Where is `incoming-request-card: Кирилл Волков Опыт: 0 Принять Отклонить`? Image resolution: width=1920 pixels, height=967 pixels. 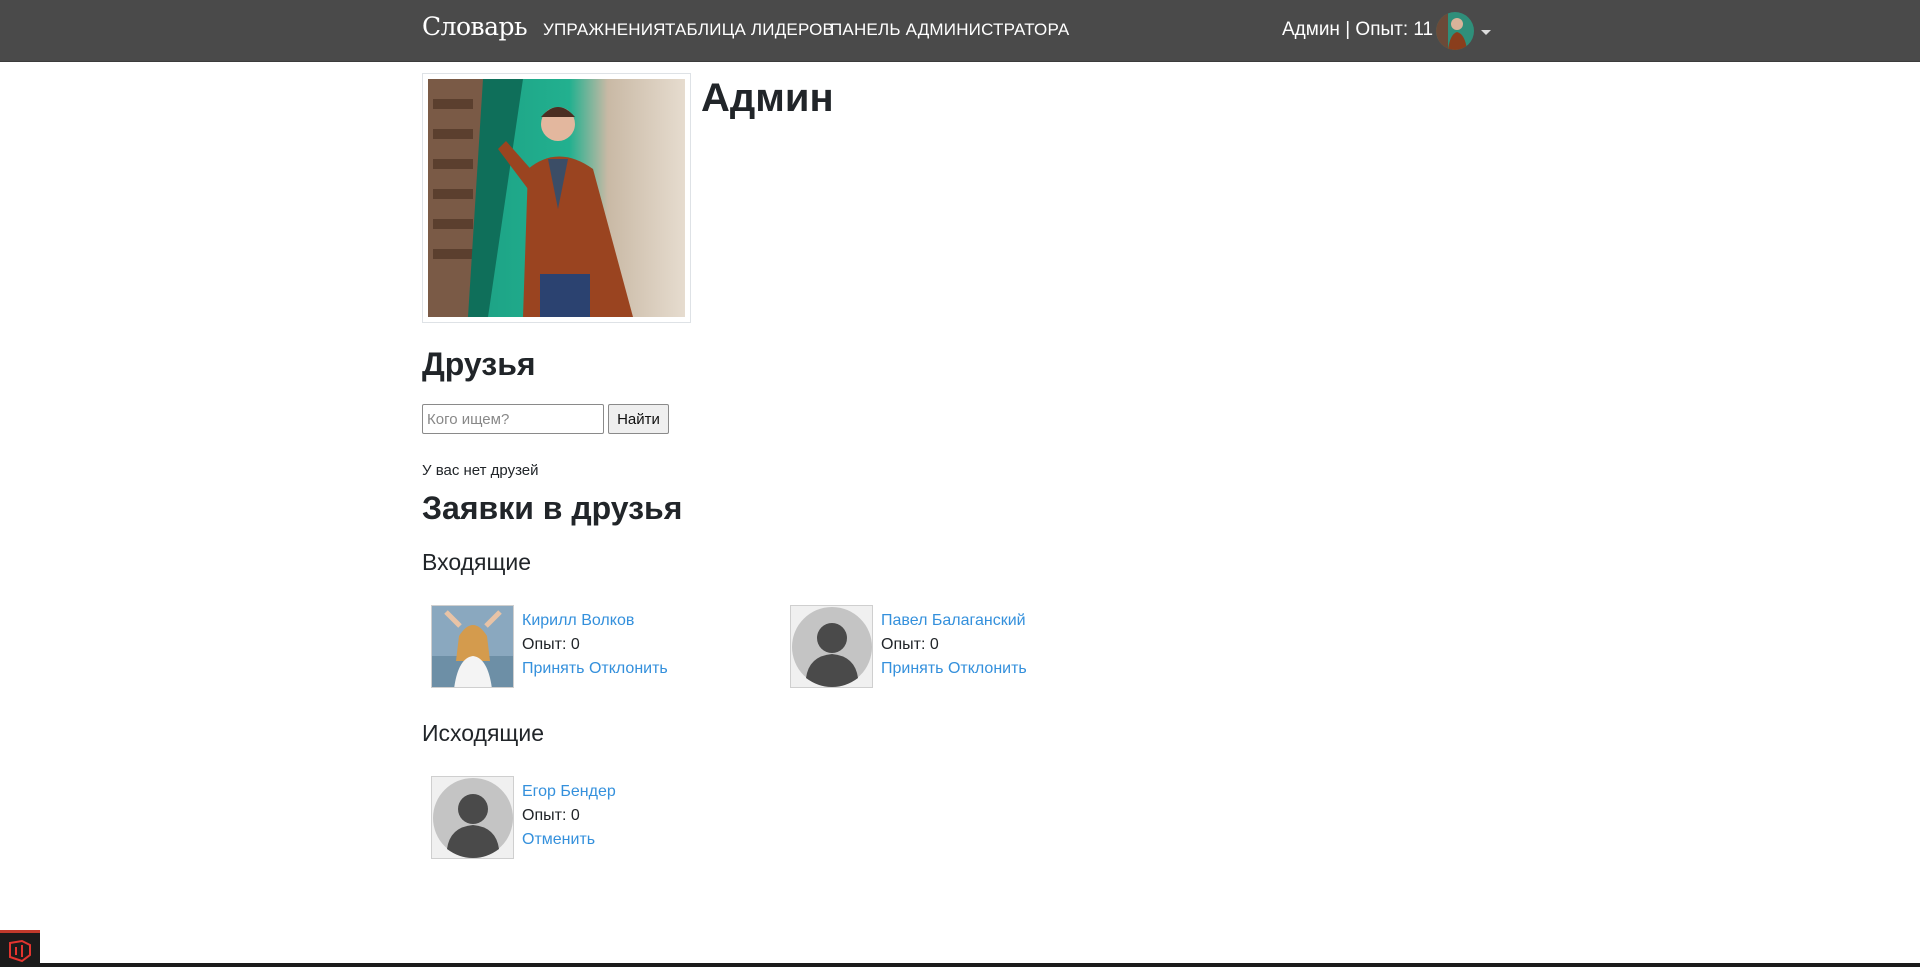
incoming-request-card: Кирилл Волков Опыт: 0 Принять Отклонить is located at coordinates (587, 647).